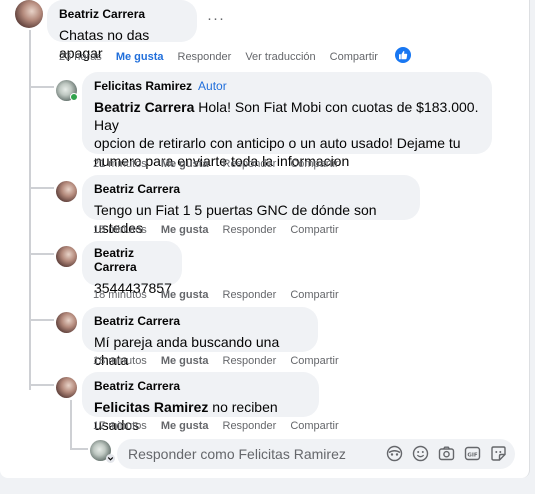 Image resolution: width=535 pixels, height=494 pixels. I want to click on comment-actions: 21 minutos Me gusta Responder Compartir, so click(223, 164).